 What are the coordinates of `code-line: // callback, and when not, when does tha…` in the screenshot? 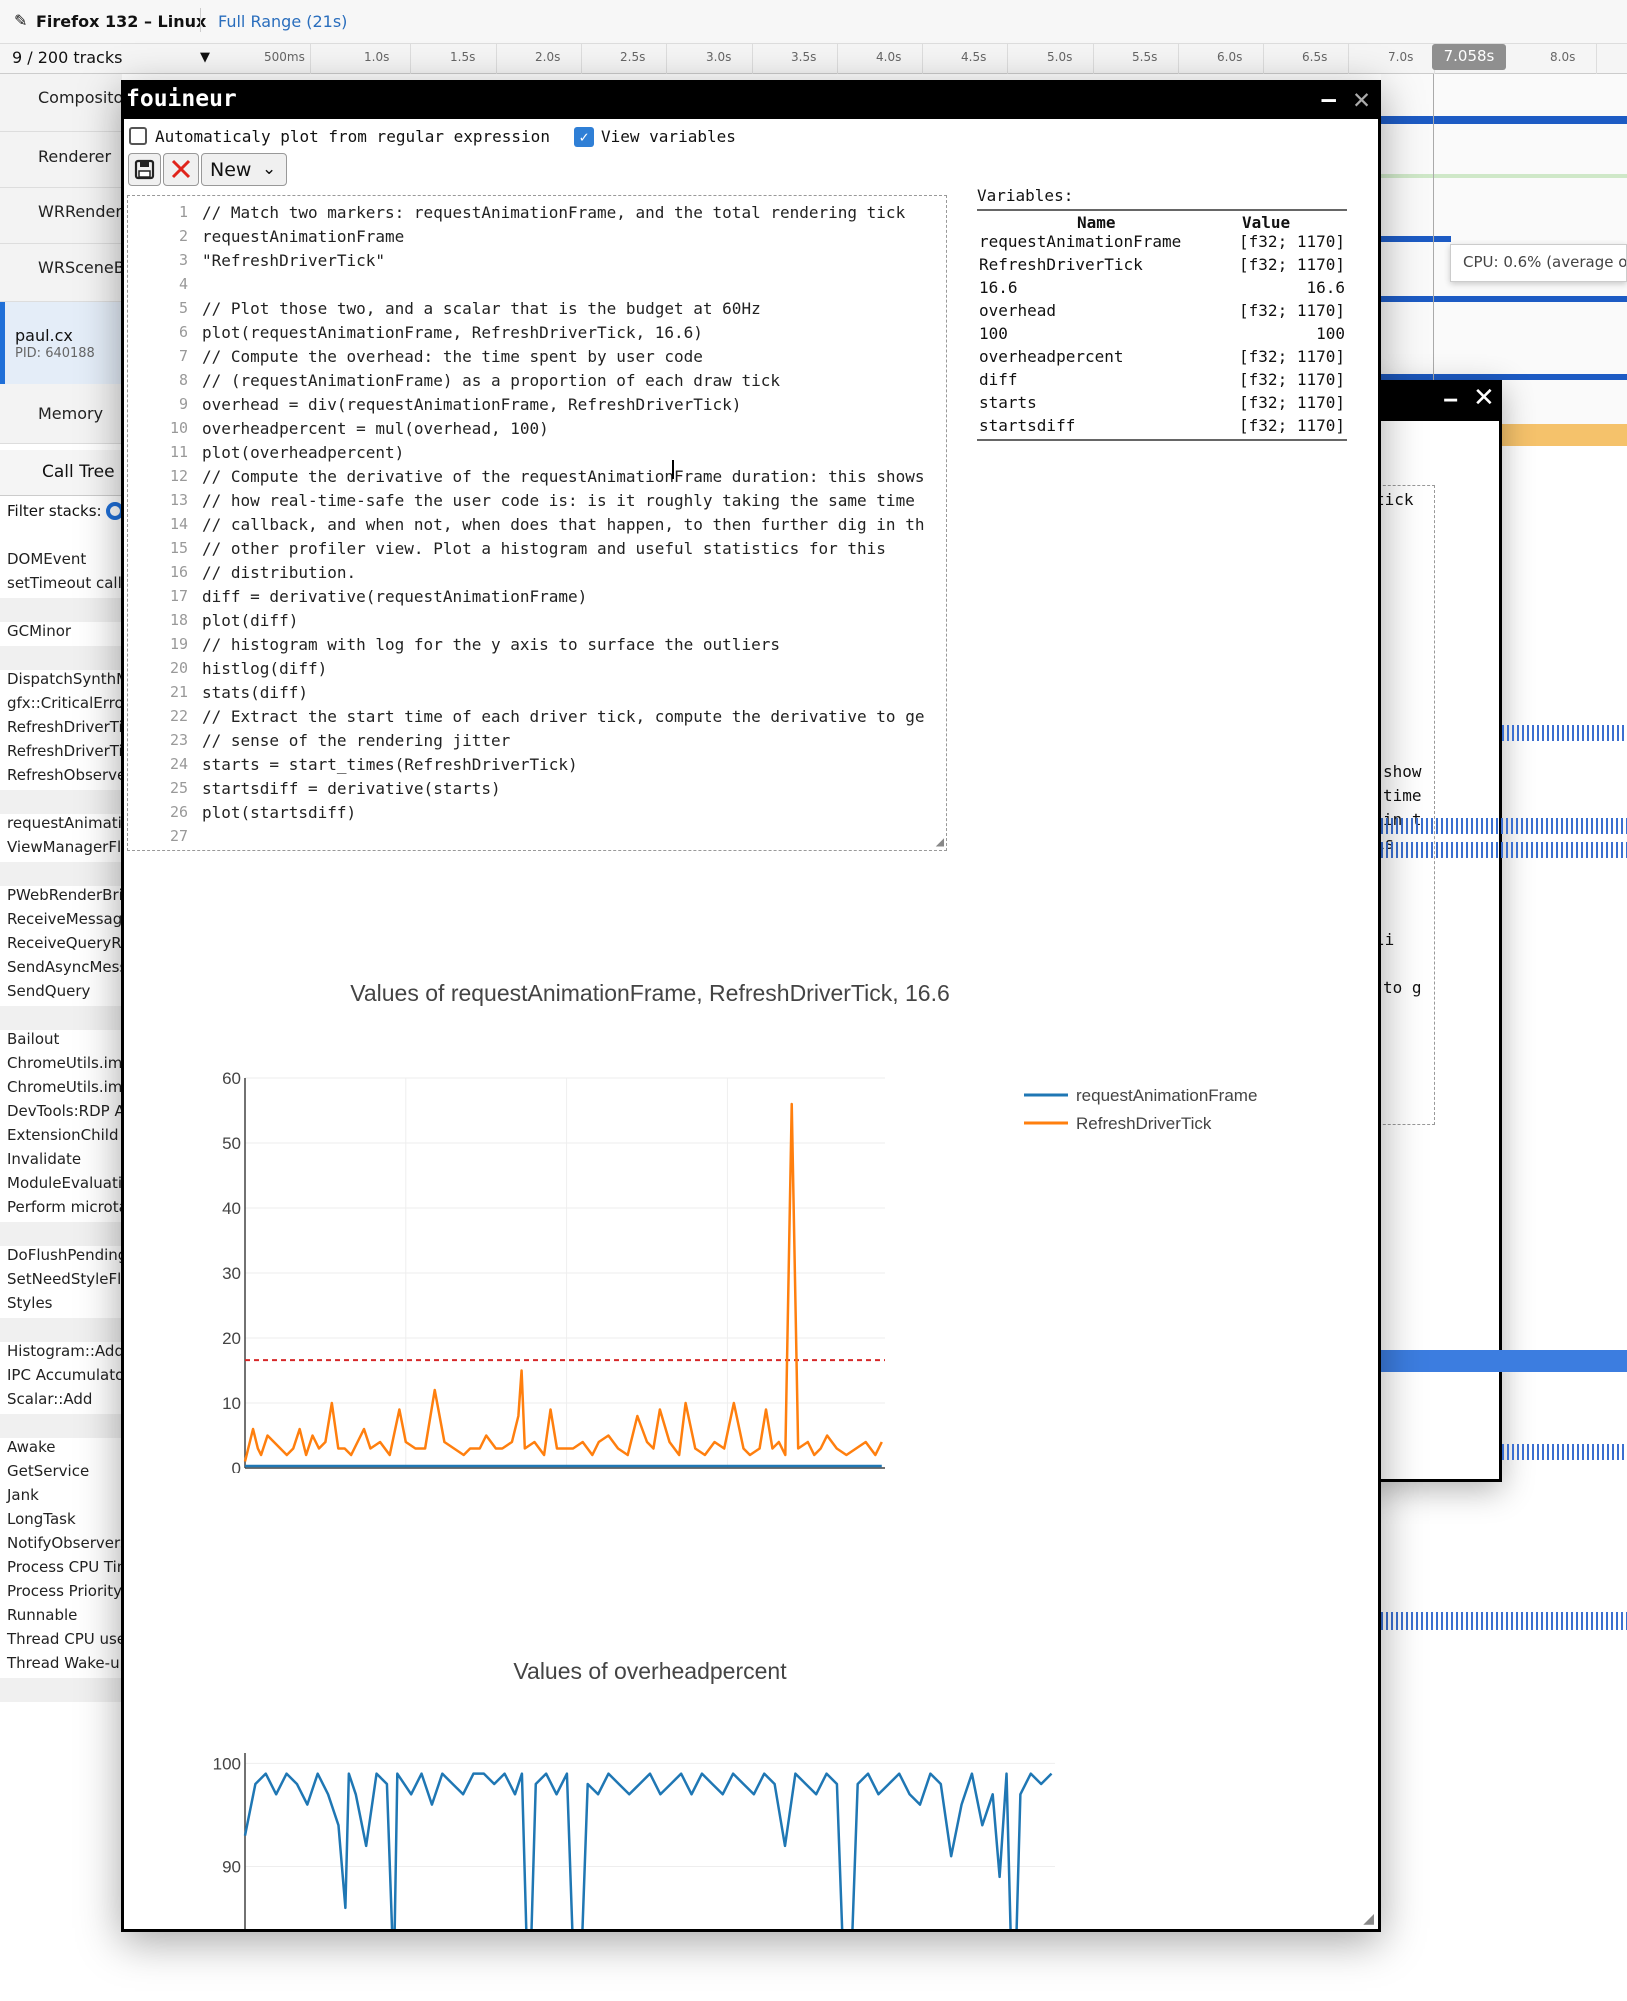 It's located at (563, 524).